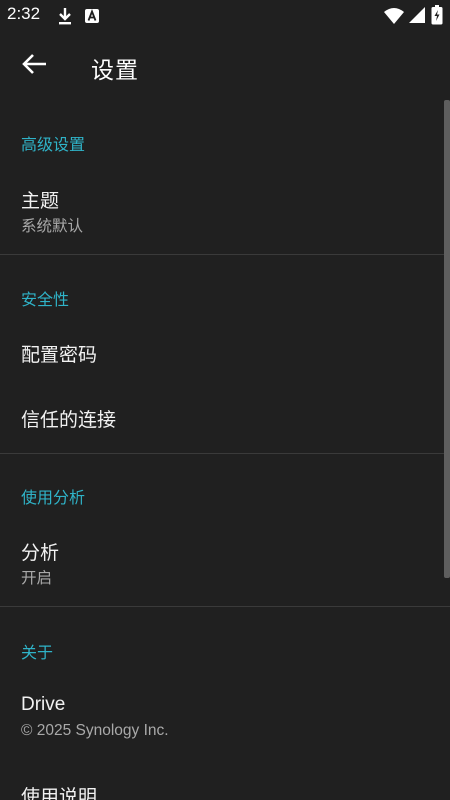 The image size is (450, 800). I want to click on pref-summary: 系统默认, so click(52, 226).